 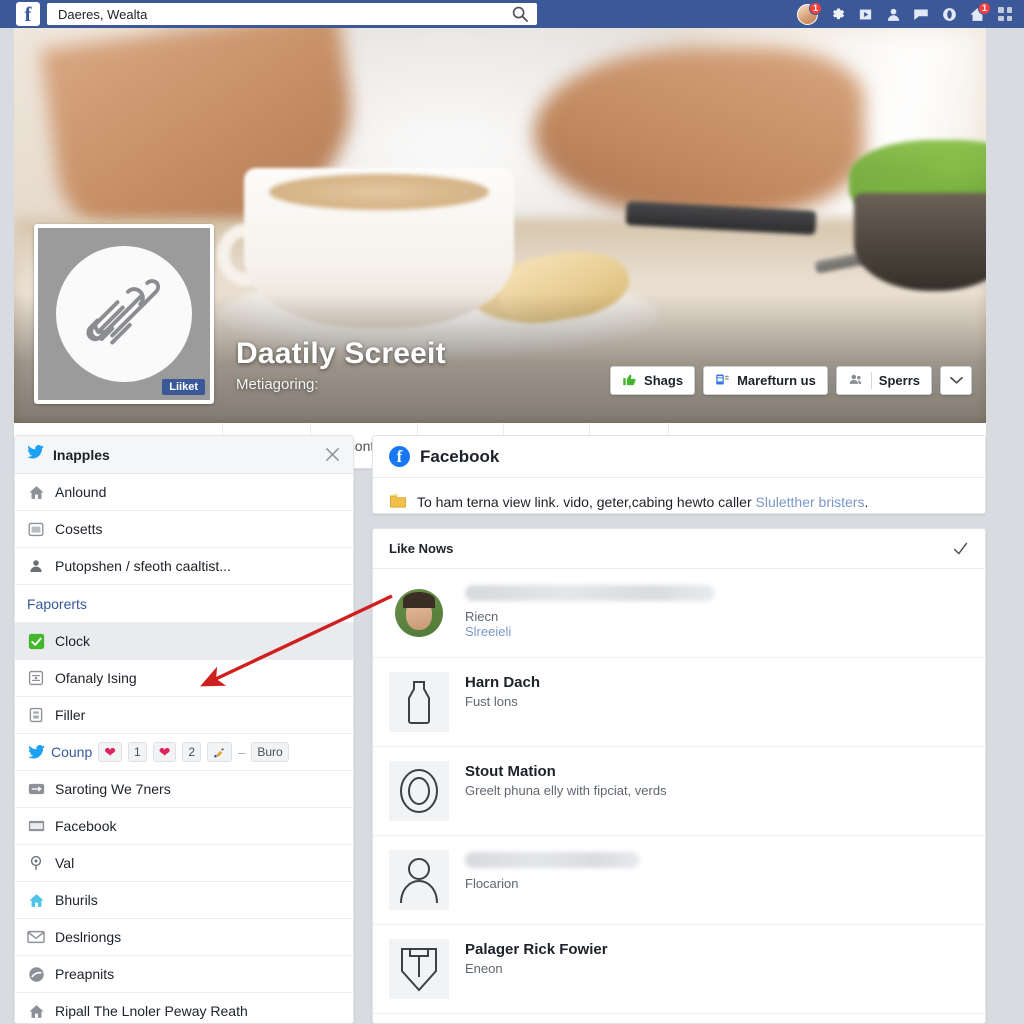 I want to click on tag-icon, so click(x=36, y=789).